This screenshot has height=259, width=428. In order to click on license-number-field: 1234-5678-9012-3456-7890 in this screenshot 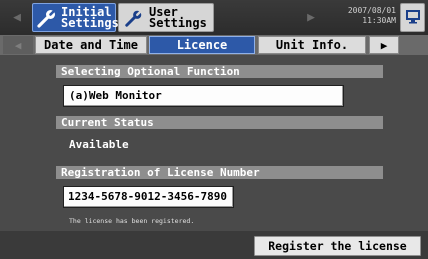, I will do `click(148, 197)`.